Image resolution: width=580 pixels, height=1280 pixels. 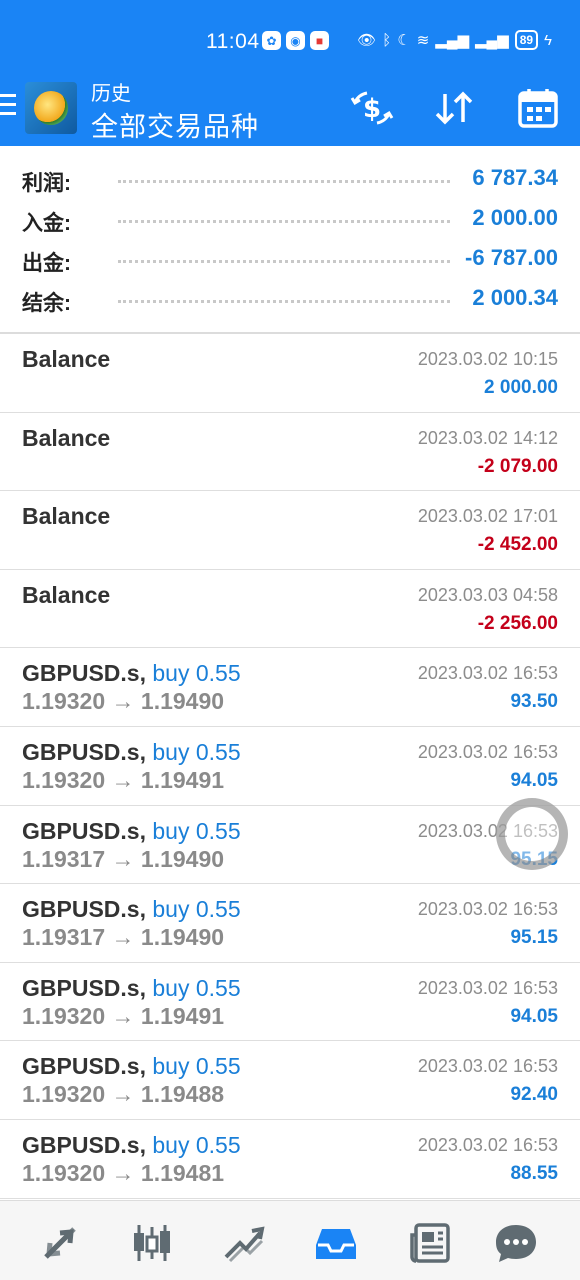 I want to click on sort-icon, so click(x=454, y=108).